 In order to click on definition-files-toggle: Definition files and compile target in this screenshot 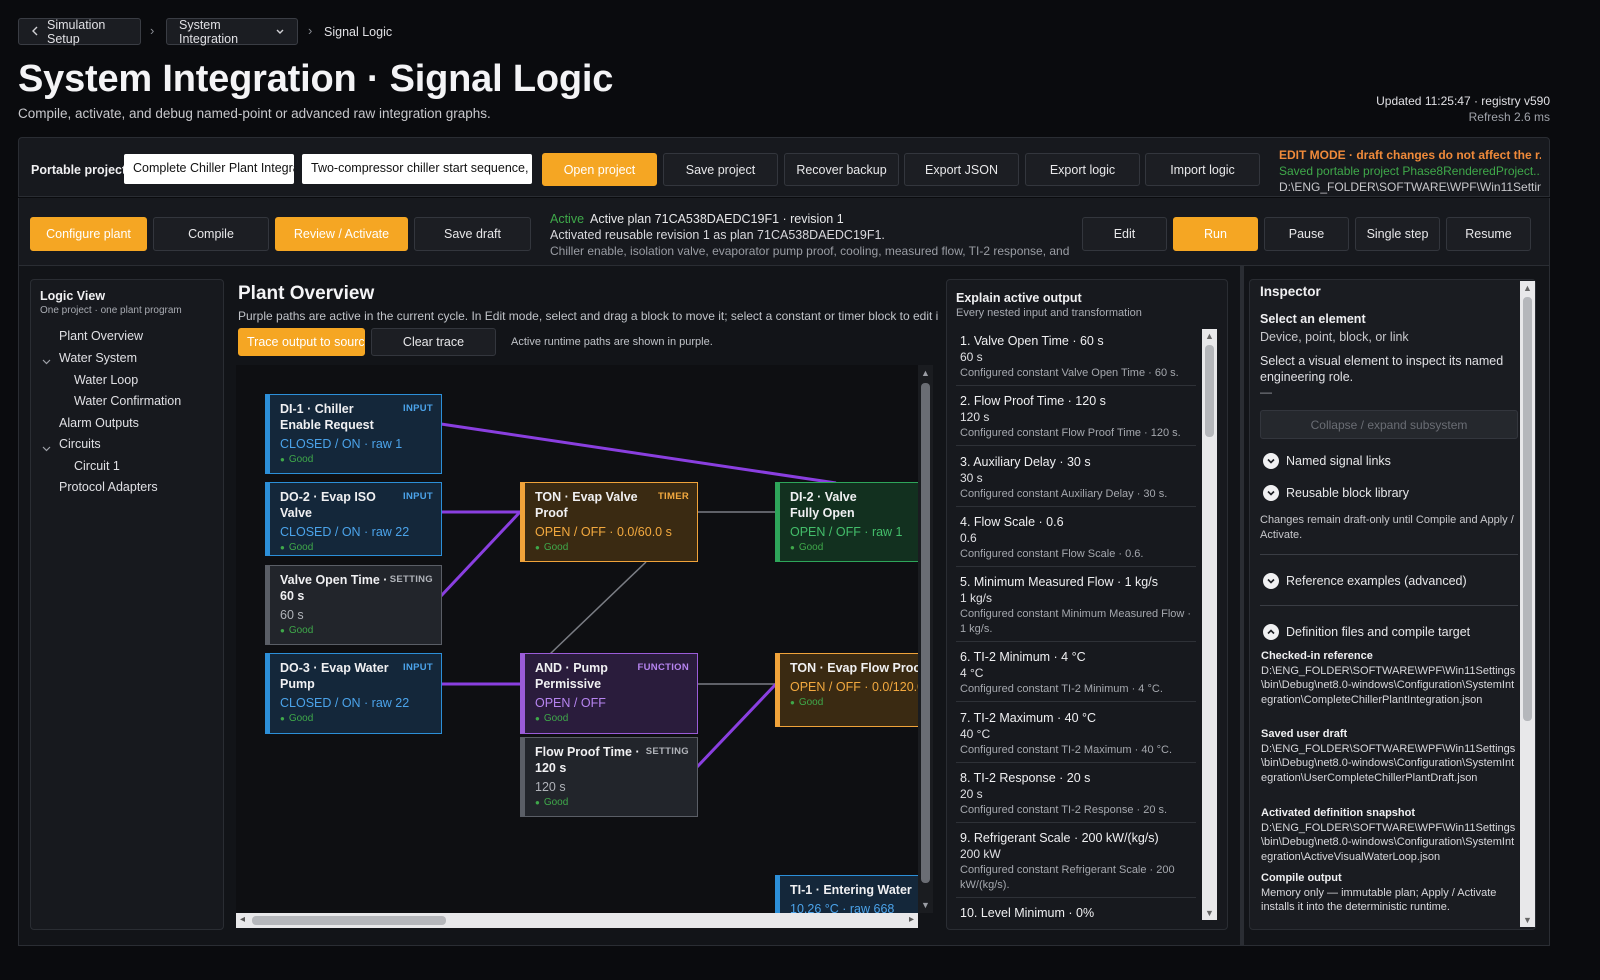, I will do `click(1366, 632)`.